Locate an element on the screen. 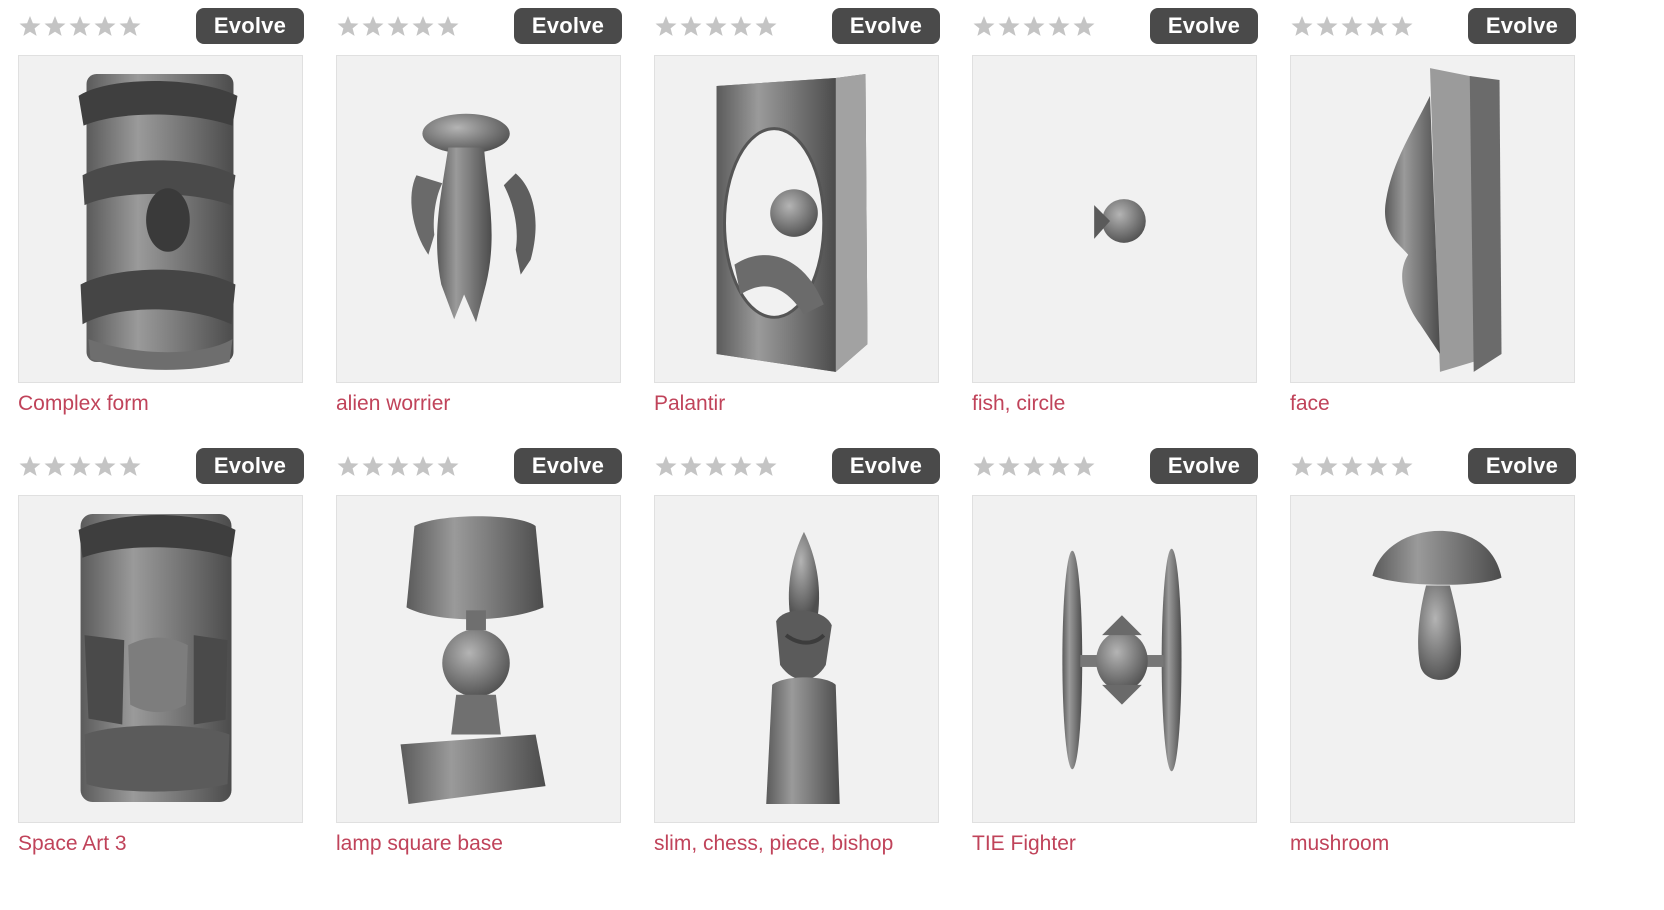  model-card: Evolve slim, chess, piece, bishop is located at coordinates (795, 660).